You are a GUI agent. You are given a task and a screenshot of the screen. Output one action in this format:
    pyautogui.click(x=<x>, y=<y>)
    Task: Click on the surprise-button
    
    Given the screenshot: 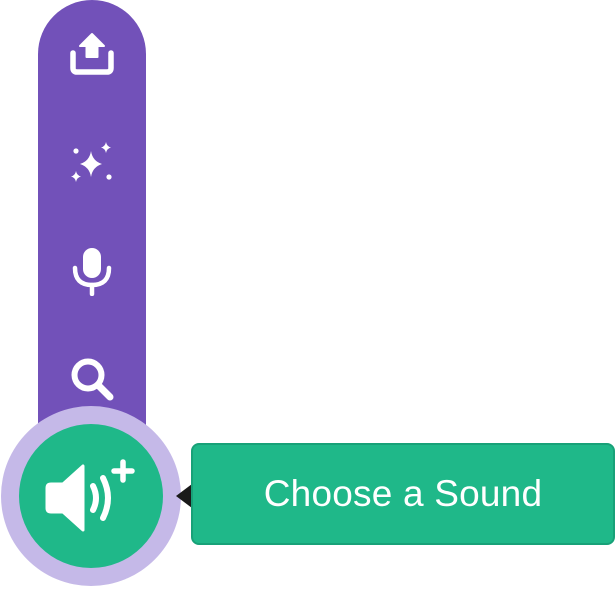 What is the action you would take?
    pyautogui.click(x=92, y=163)
    